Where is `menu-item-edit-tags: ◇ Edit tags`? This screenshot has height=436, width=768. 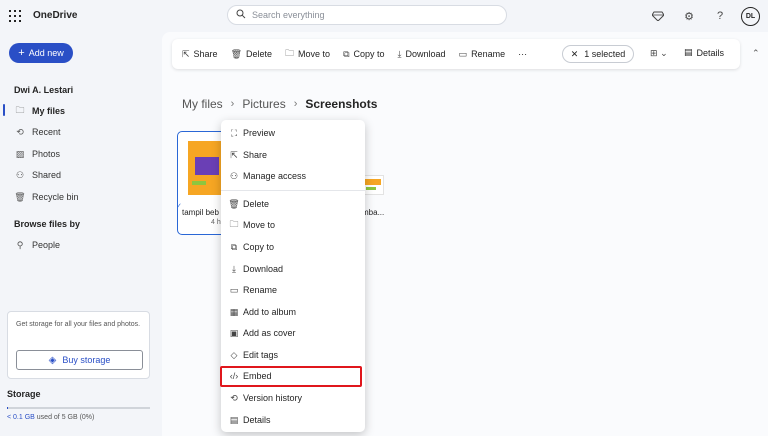 menu-item-edit-tags: ◇ Edit tags is located at coordinates (293, 355).